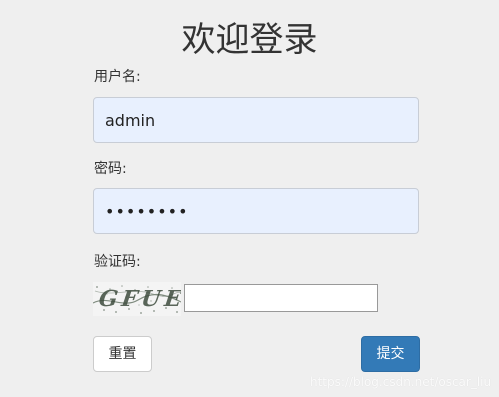 This screenshot has width=499, height=397. I want to click on reset-button: 重置, so click(122, 354).